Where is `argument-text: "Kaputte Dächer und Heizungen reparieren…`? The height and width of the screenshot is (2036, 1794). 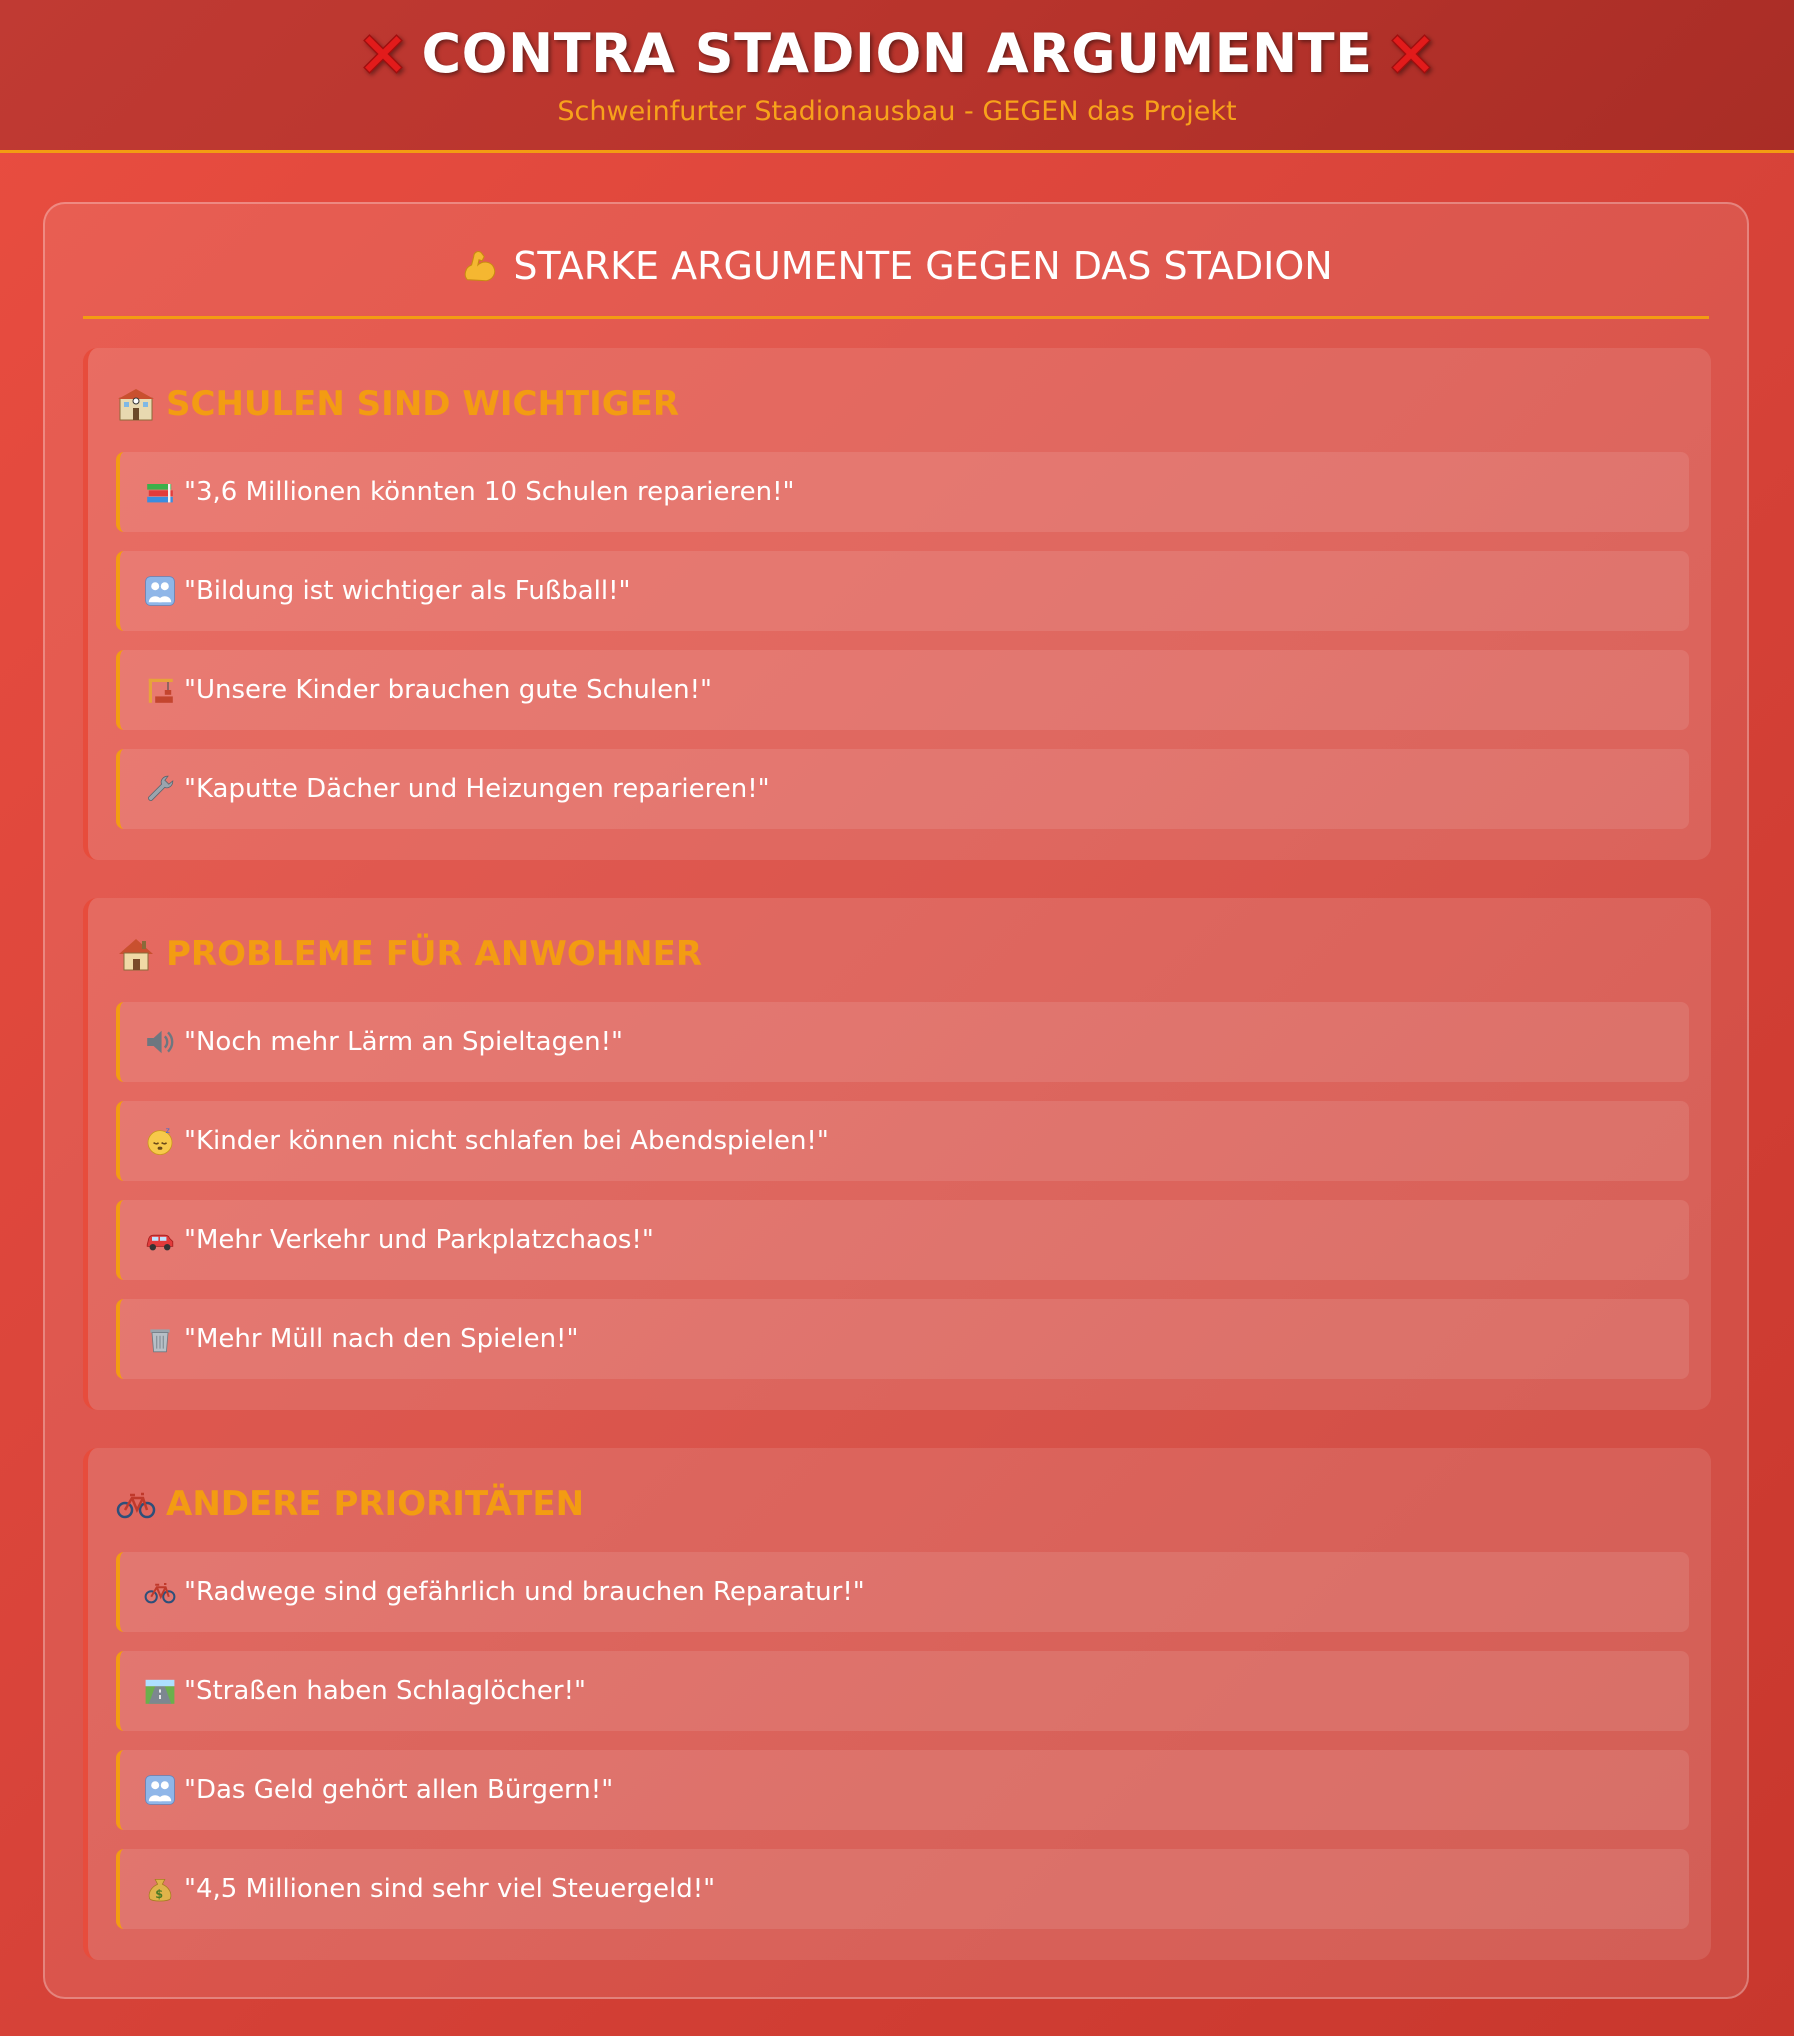
argument-text: "Kaputte Dächer und Heizungen reparieren… is located at coordinates (477, 789).